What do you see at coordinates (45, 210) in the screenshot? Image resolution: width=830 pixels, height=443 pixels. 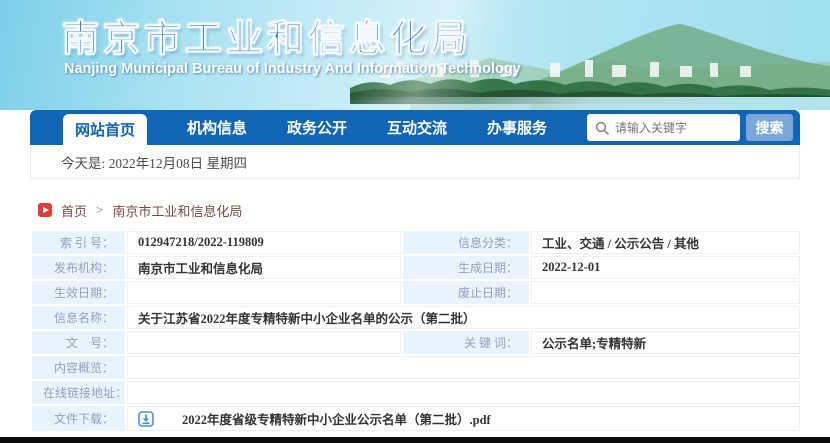 I see `breadcrumb-play-icon` at bounding box center [45, 210].